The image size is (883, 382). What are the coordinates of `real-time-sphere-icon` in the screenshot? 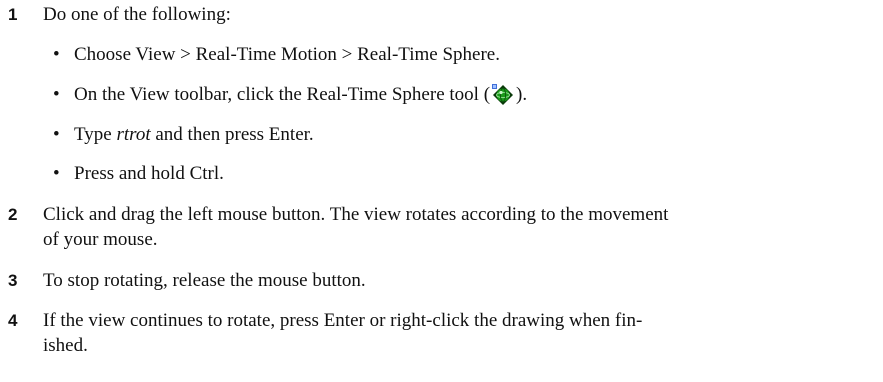 It's located at (503, 98).